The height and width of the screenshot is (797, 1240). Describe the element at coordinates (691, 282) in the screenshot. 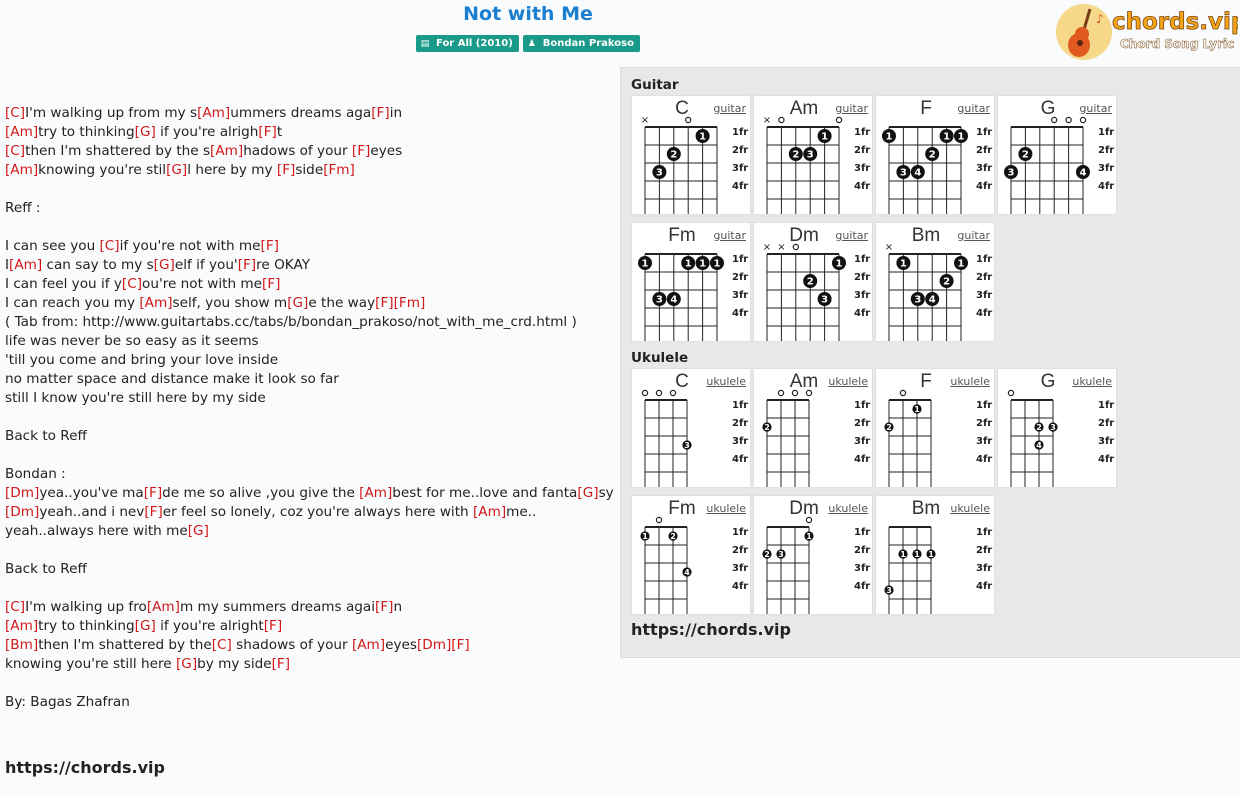

I see `guitar-chord-card-fm: Fm guitar 1fr 2fr 3fr 4fr 1 1 1 1 3 4` at that location.